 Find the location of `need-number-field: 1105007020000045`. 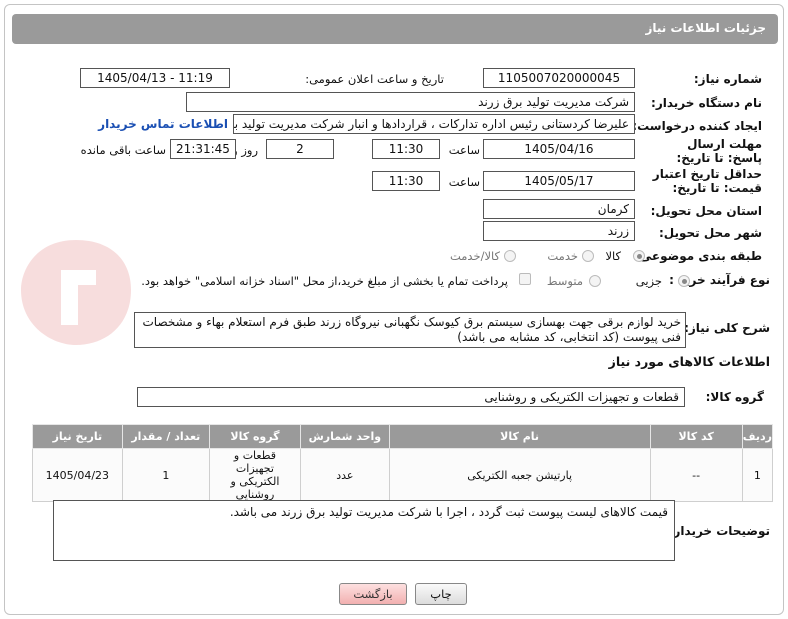

need-number-field: 1105007020000045 is located at coordinates (559, 78).